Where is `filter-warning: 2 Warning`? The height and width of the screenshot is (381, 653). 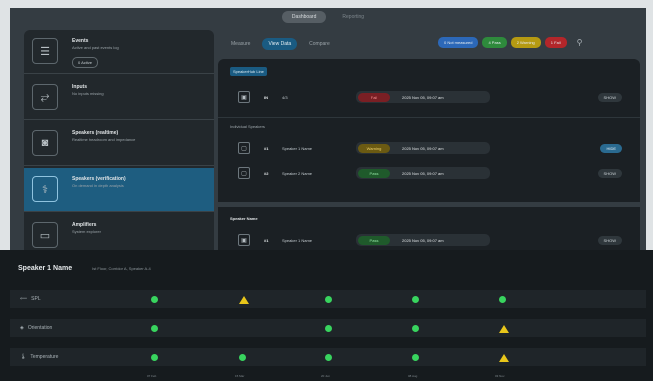
filter-warning: 2 Warning is located at coordinates (525, 42).